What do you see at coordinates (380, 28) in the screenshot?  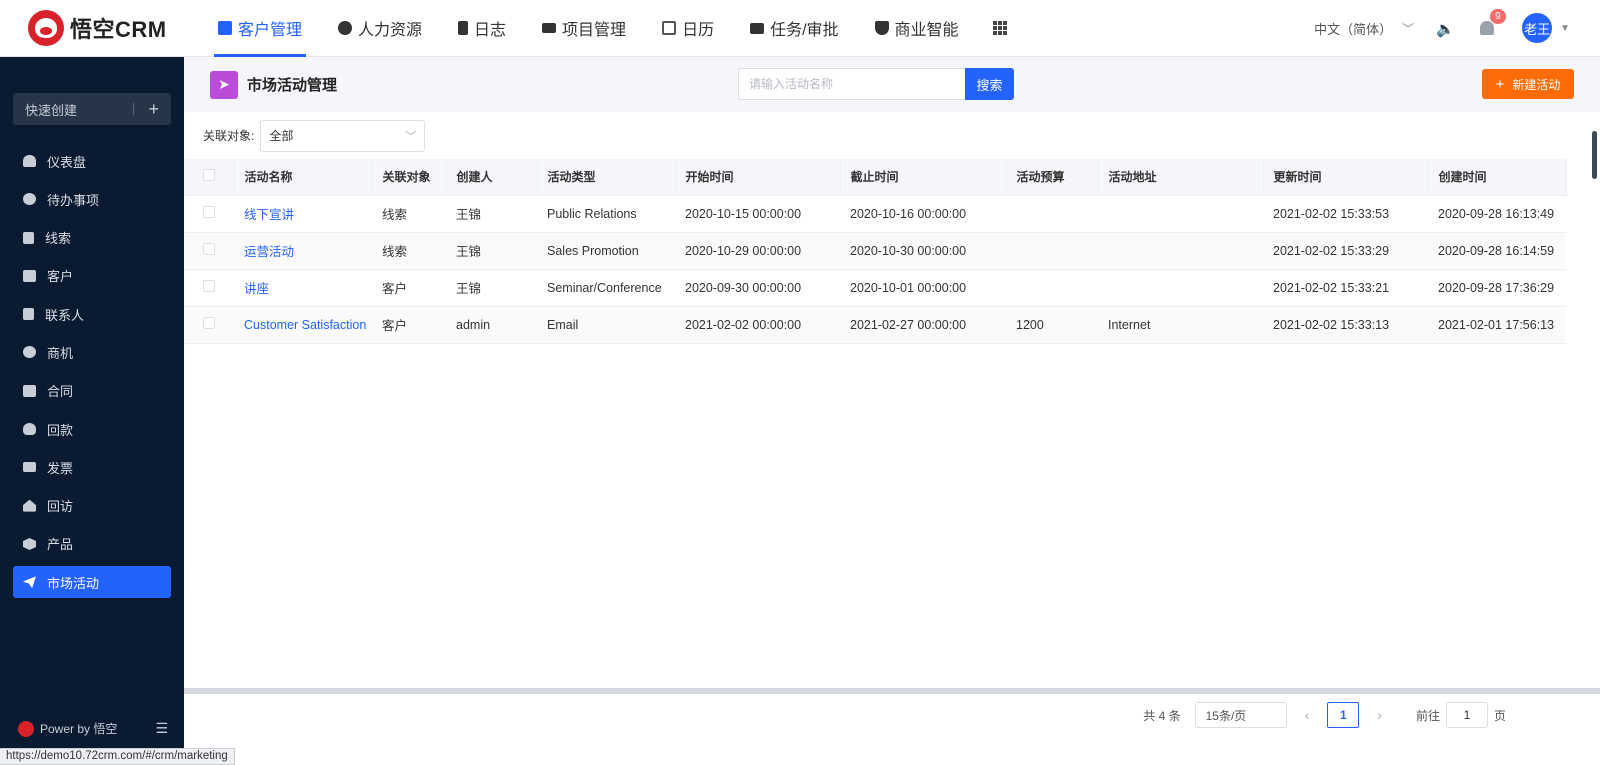 I see `nav-human-resources: 人力资源` at bounding box center [380, 28].